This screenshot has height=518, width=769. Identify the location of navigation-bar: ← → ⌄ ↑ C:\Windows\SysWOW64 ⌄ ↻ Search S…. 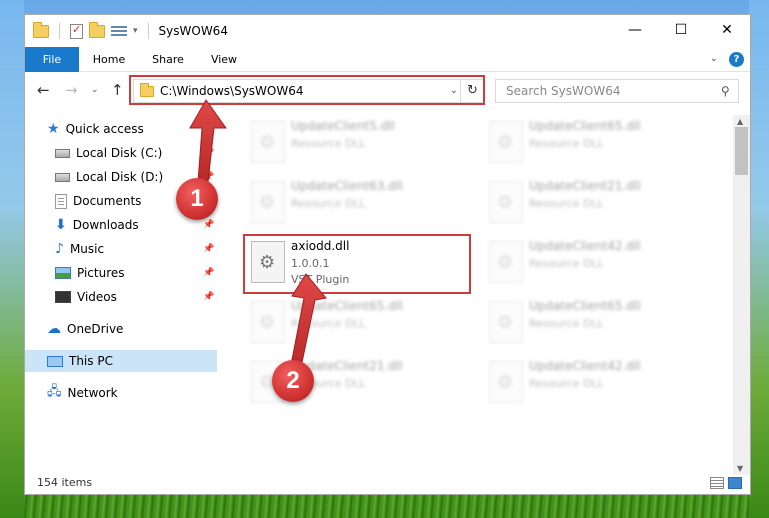
(387, 91).